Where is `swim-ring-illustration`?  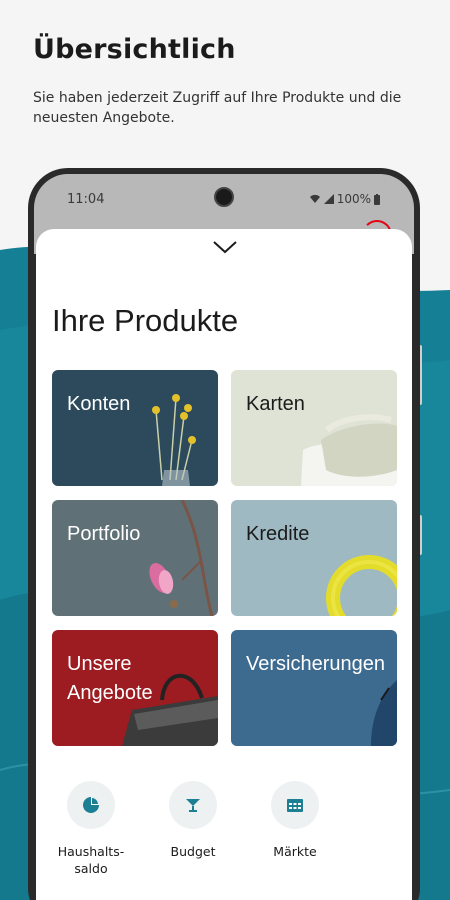
swim-ring-illustration is located at coordinates (361, 585).